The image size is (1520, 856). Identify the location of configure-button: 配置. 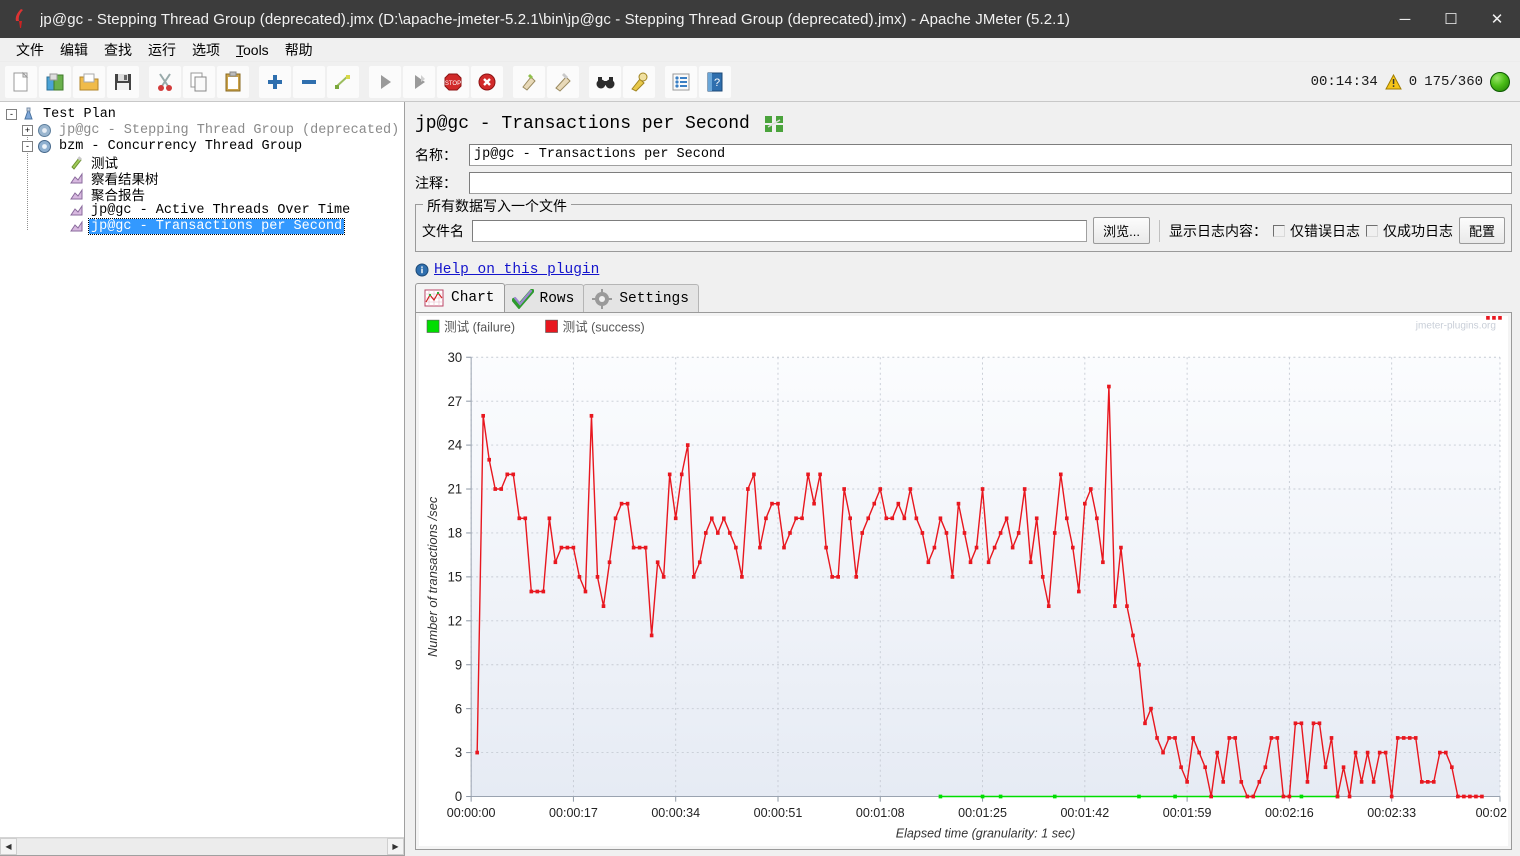
(1481, 230).